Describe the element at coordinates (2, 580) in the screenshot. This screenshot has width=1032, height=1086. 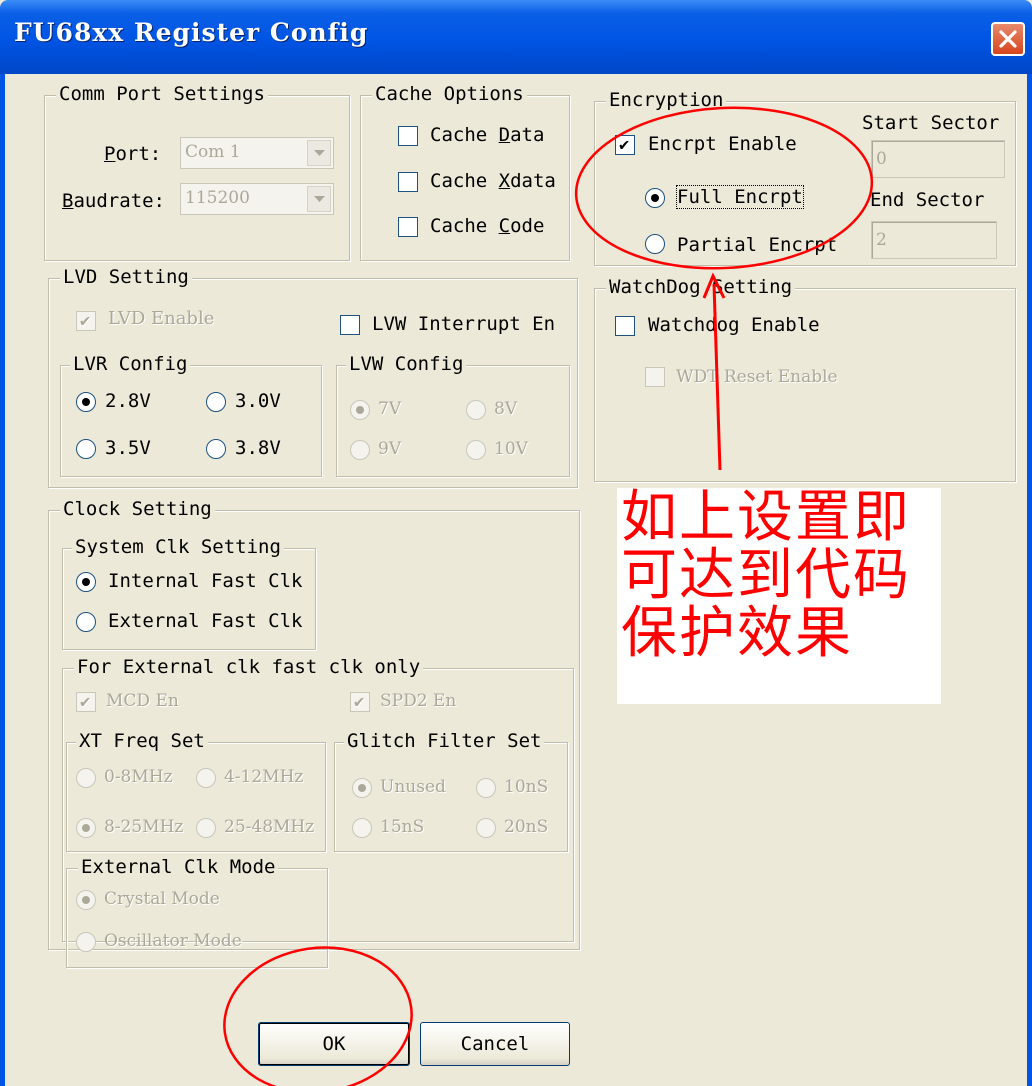
I see `window-frame-left` at that location.